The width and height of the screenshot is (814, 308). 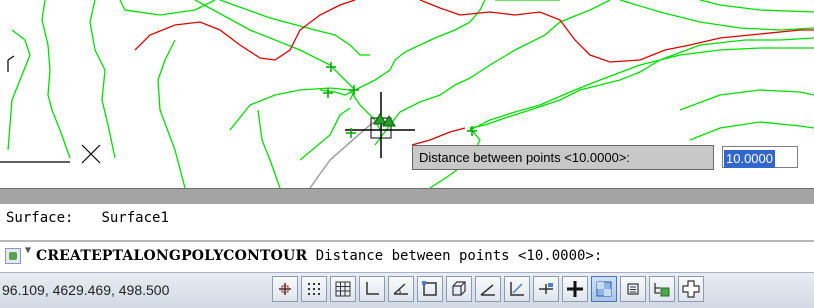 I want to click on object-snap-button, so click(x=430, y=289).